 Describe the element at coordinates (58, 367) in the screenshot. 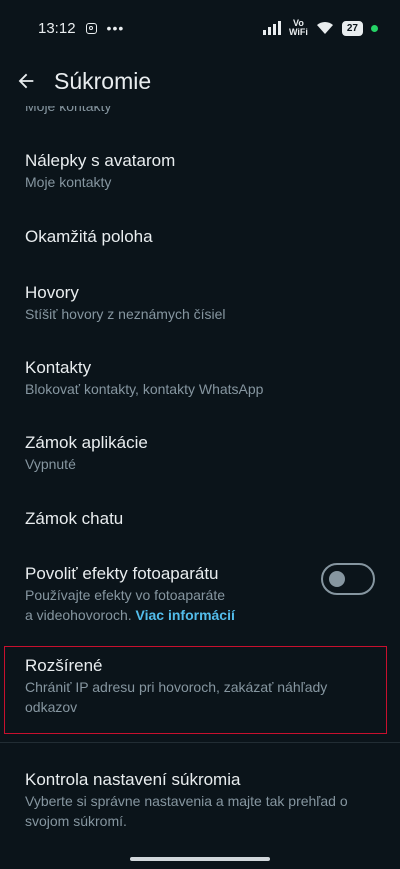

I see `item-title: Kontakty` at that location.